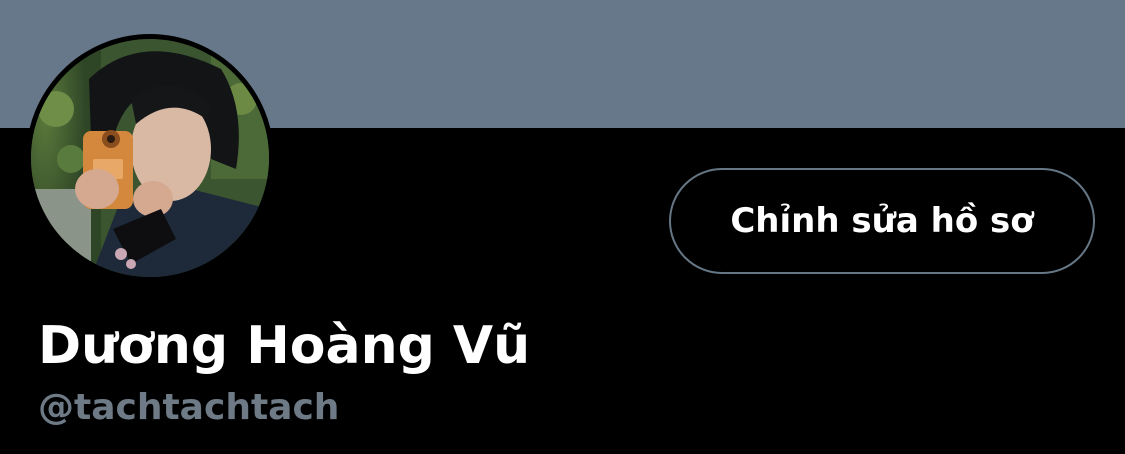  Describe the element at coordinates (882, 221) in the screenshot. I see `edit-profile-button: Chỉnh sửa hồ sơ` at that location.